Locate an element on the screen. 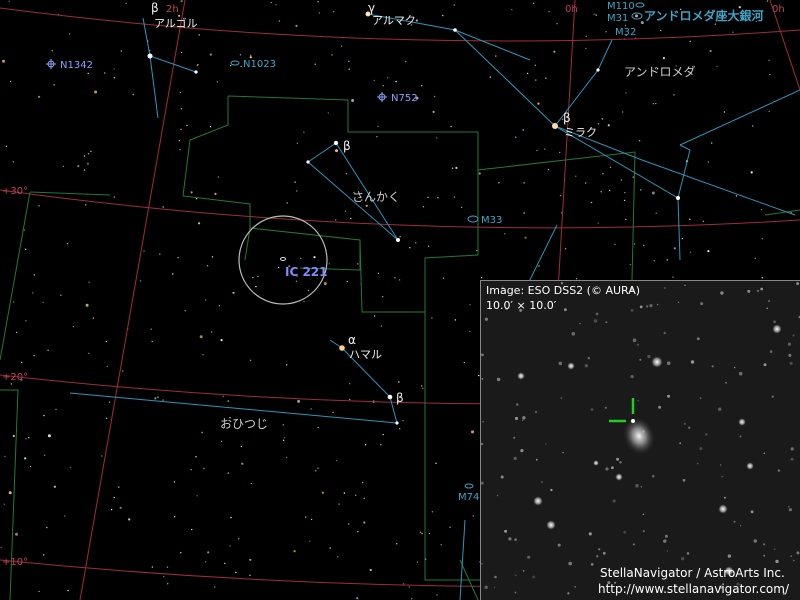 The width and height of the screenshot is (800, 600). n1023-label: N1023 is located at coordinates (259, 64).